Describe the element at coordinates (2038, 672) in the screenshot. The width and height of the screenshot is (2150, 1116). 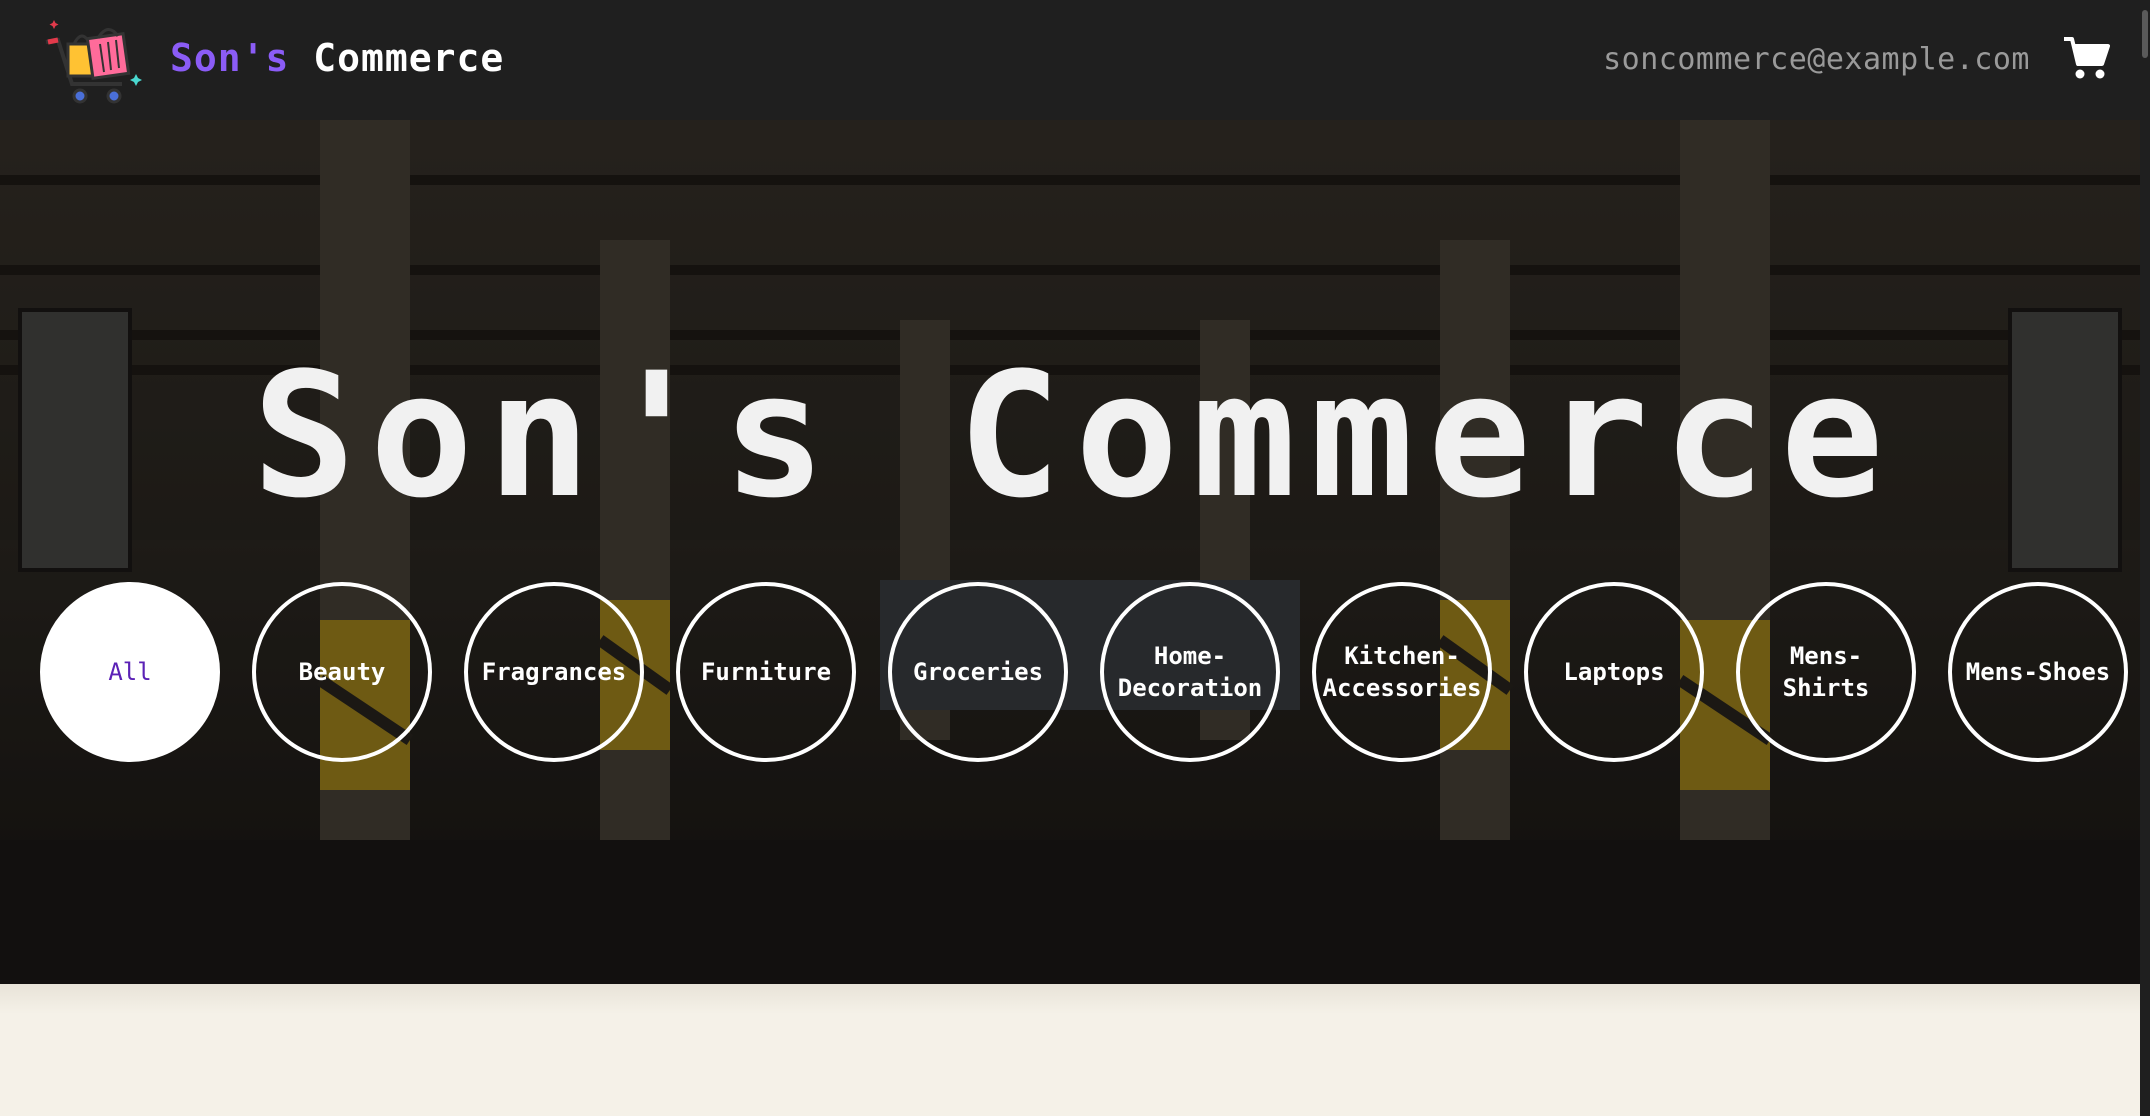
I see `category-mens-shoes-button: Mens-Shoes` at that location.